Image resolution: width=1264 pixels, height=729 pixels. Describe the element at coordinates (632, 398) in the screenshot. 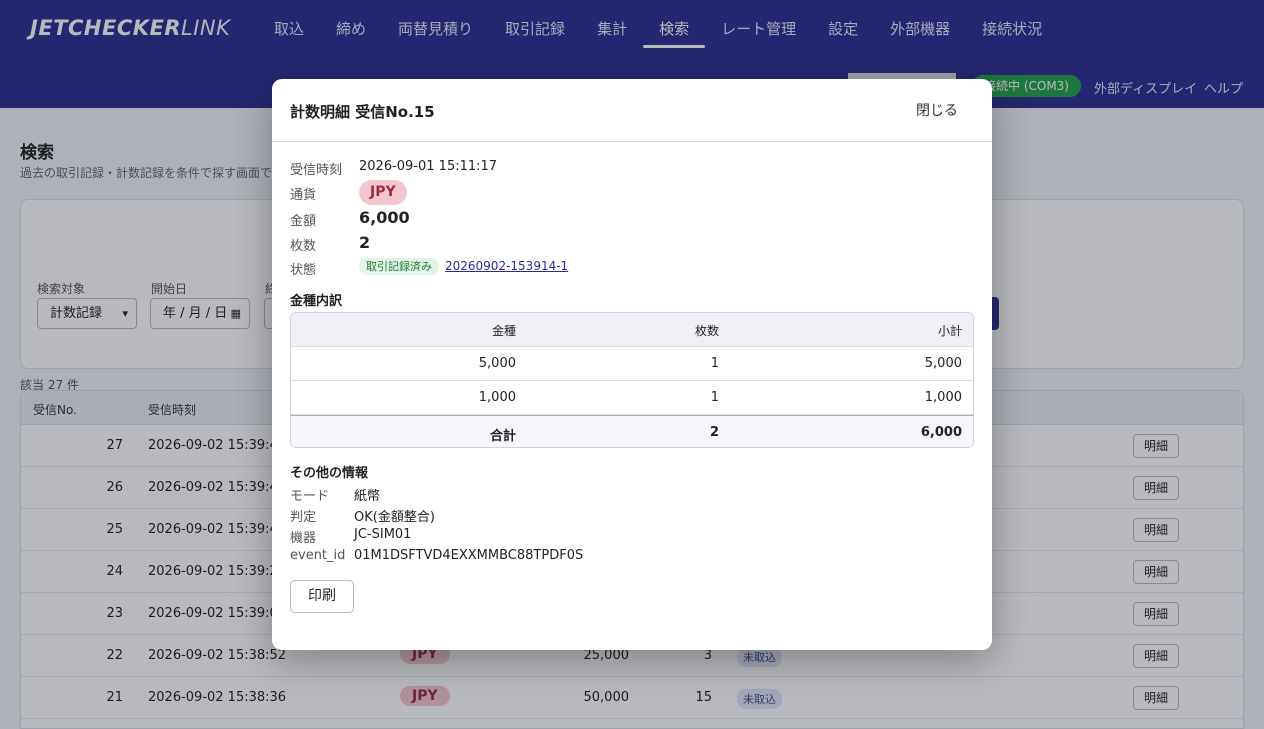

I see `table-row: 1,000 1 1,000` at that location.